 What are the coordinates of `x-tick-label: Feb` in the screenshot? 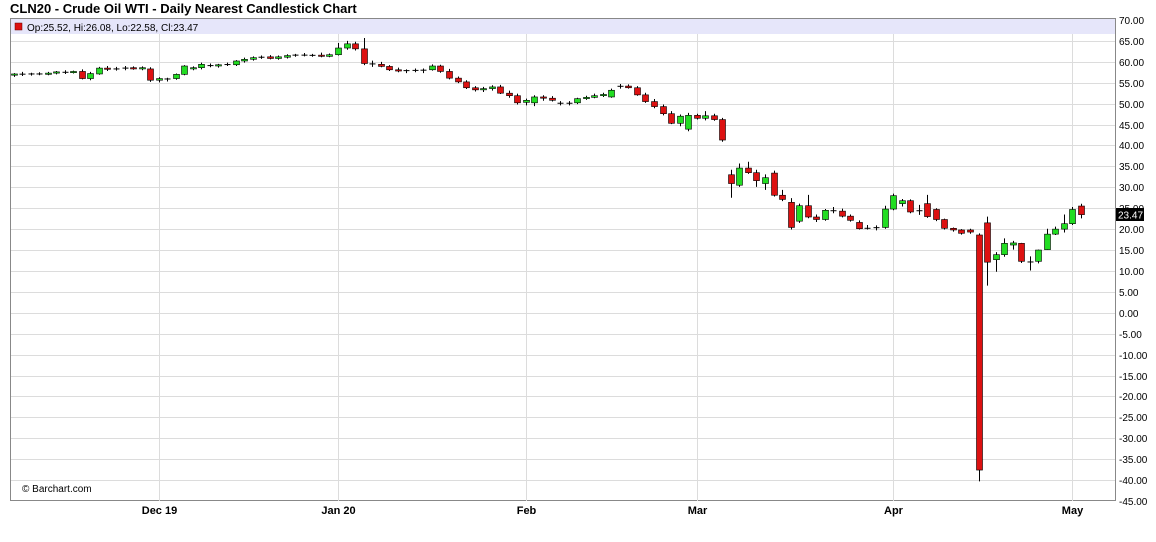 It's located at (527, 511).